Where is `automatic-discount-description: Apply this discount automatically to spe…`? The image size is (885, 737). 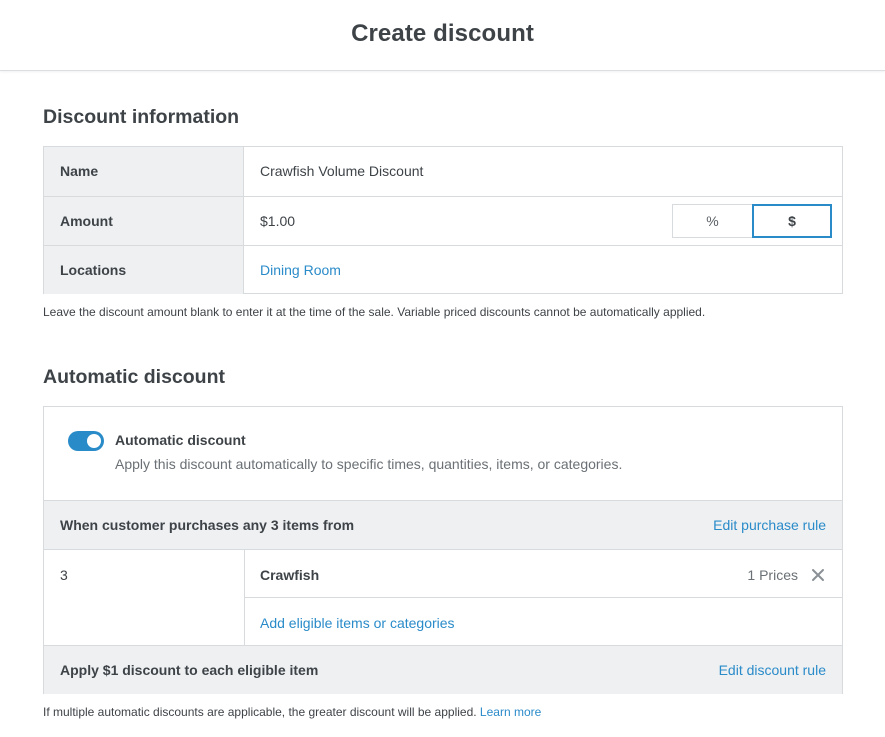
automatic-discount-description: Apply this discount automatically to spe… is located at coordinates (369, 464).